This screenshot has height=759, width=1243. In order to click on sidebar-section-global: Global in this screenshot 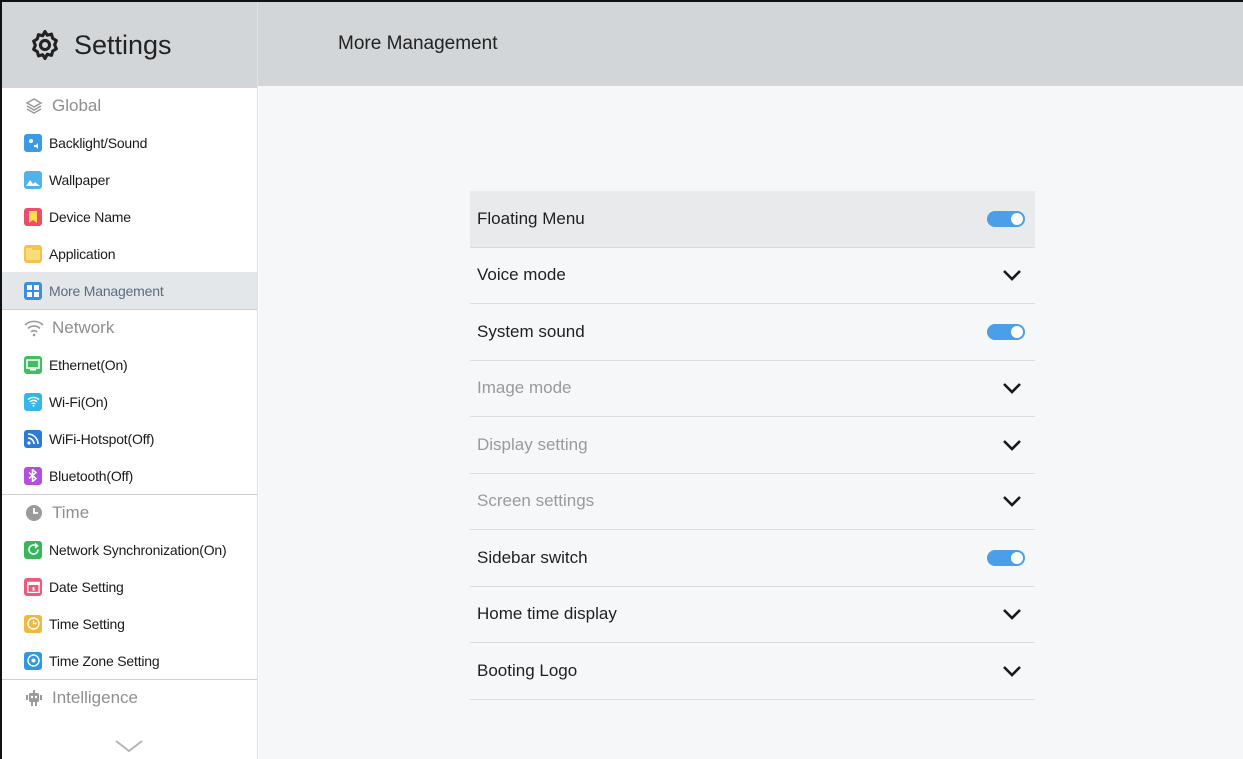, I will do `click(129, 106)`.